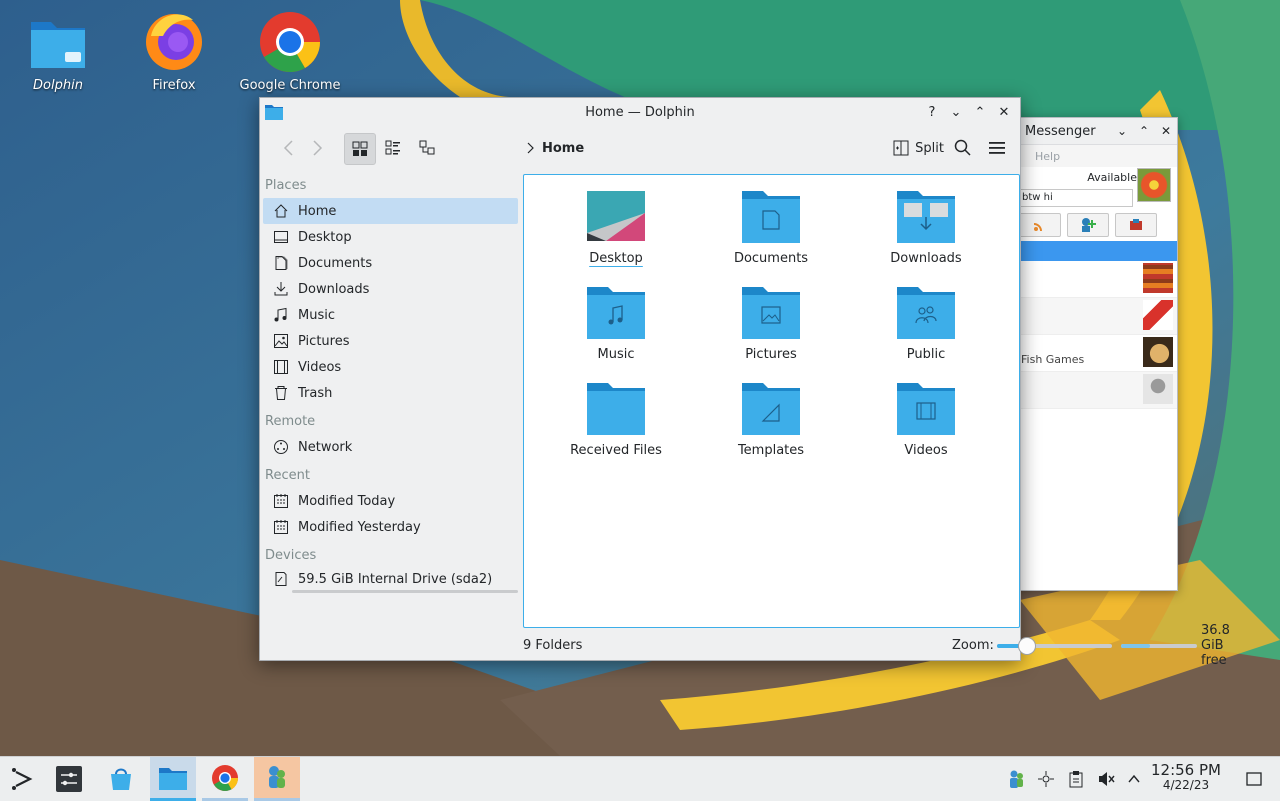  Describe the element at coordinates (926, 227) in the screenshot. I see `folder-item-downloads: Downloads` at that location.